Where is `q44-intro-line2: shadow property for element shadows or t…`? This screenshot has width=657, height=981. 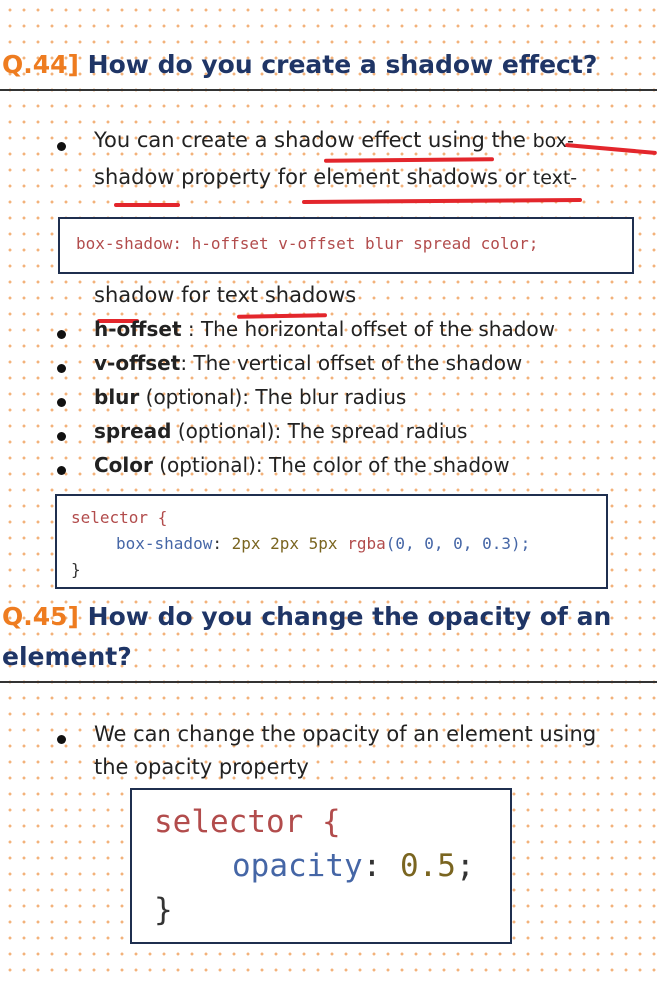
q44-intro-line2: shadow property for element shadows or t… is located at coordinates (336, 177).